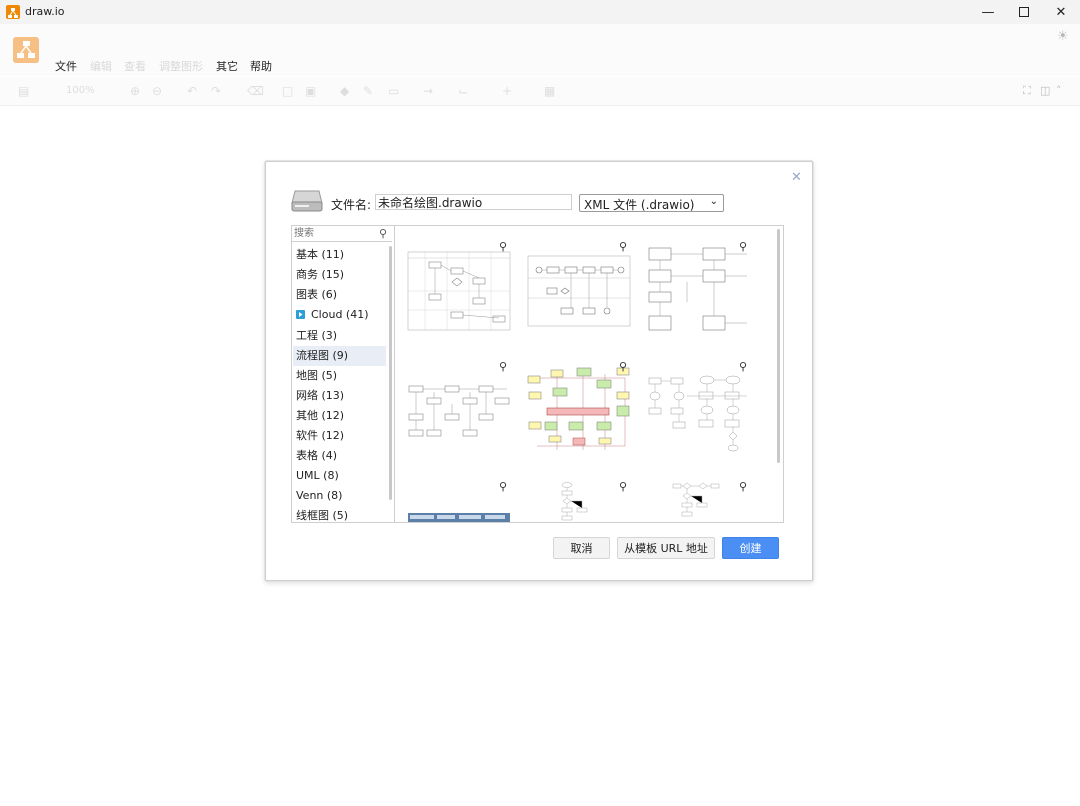  Describe the element at coordinates (339, 396) in the screenshot. I see `category-network: 网络 (13)` at that location.